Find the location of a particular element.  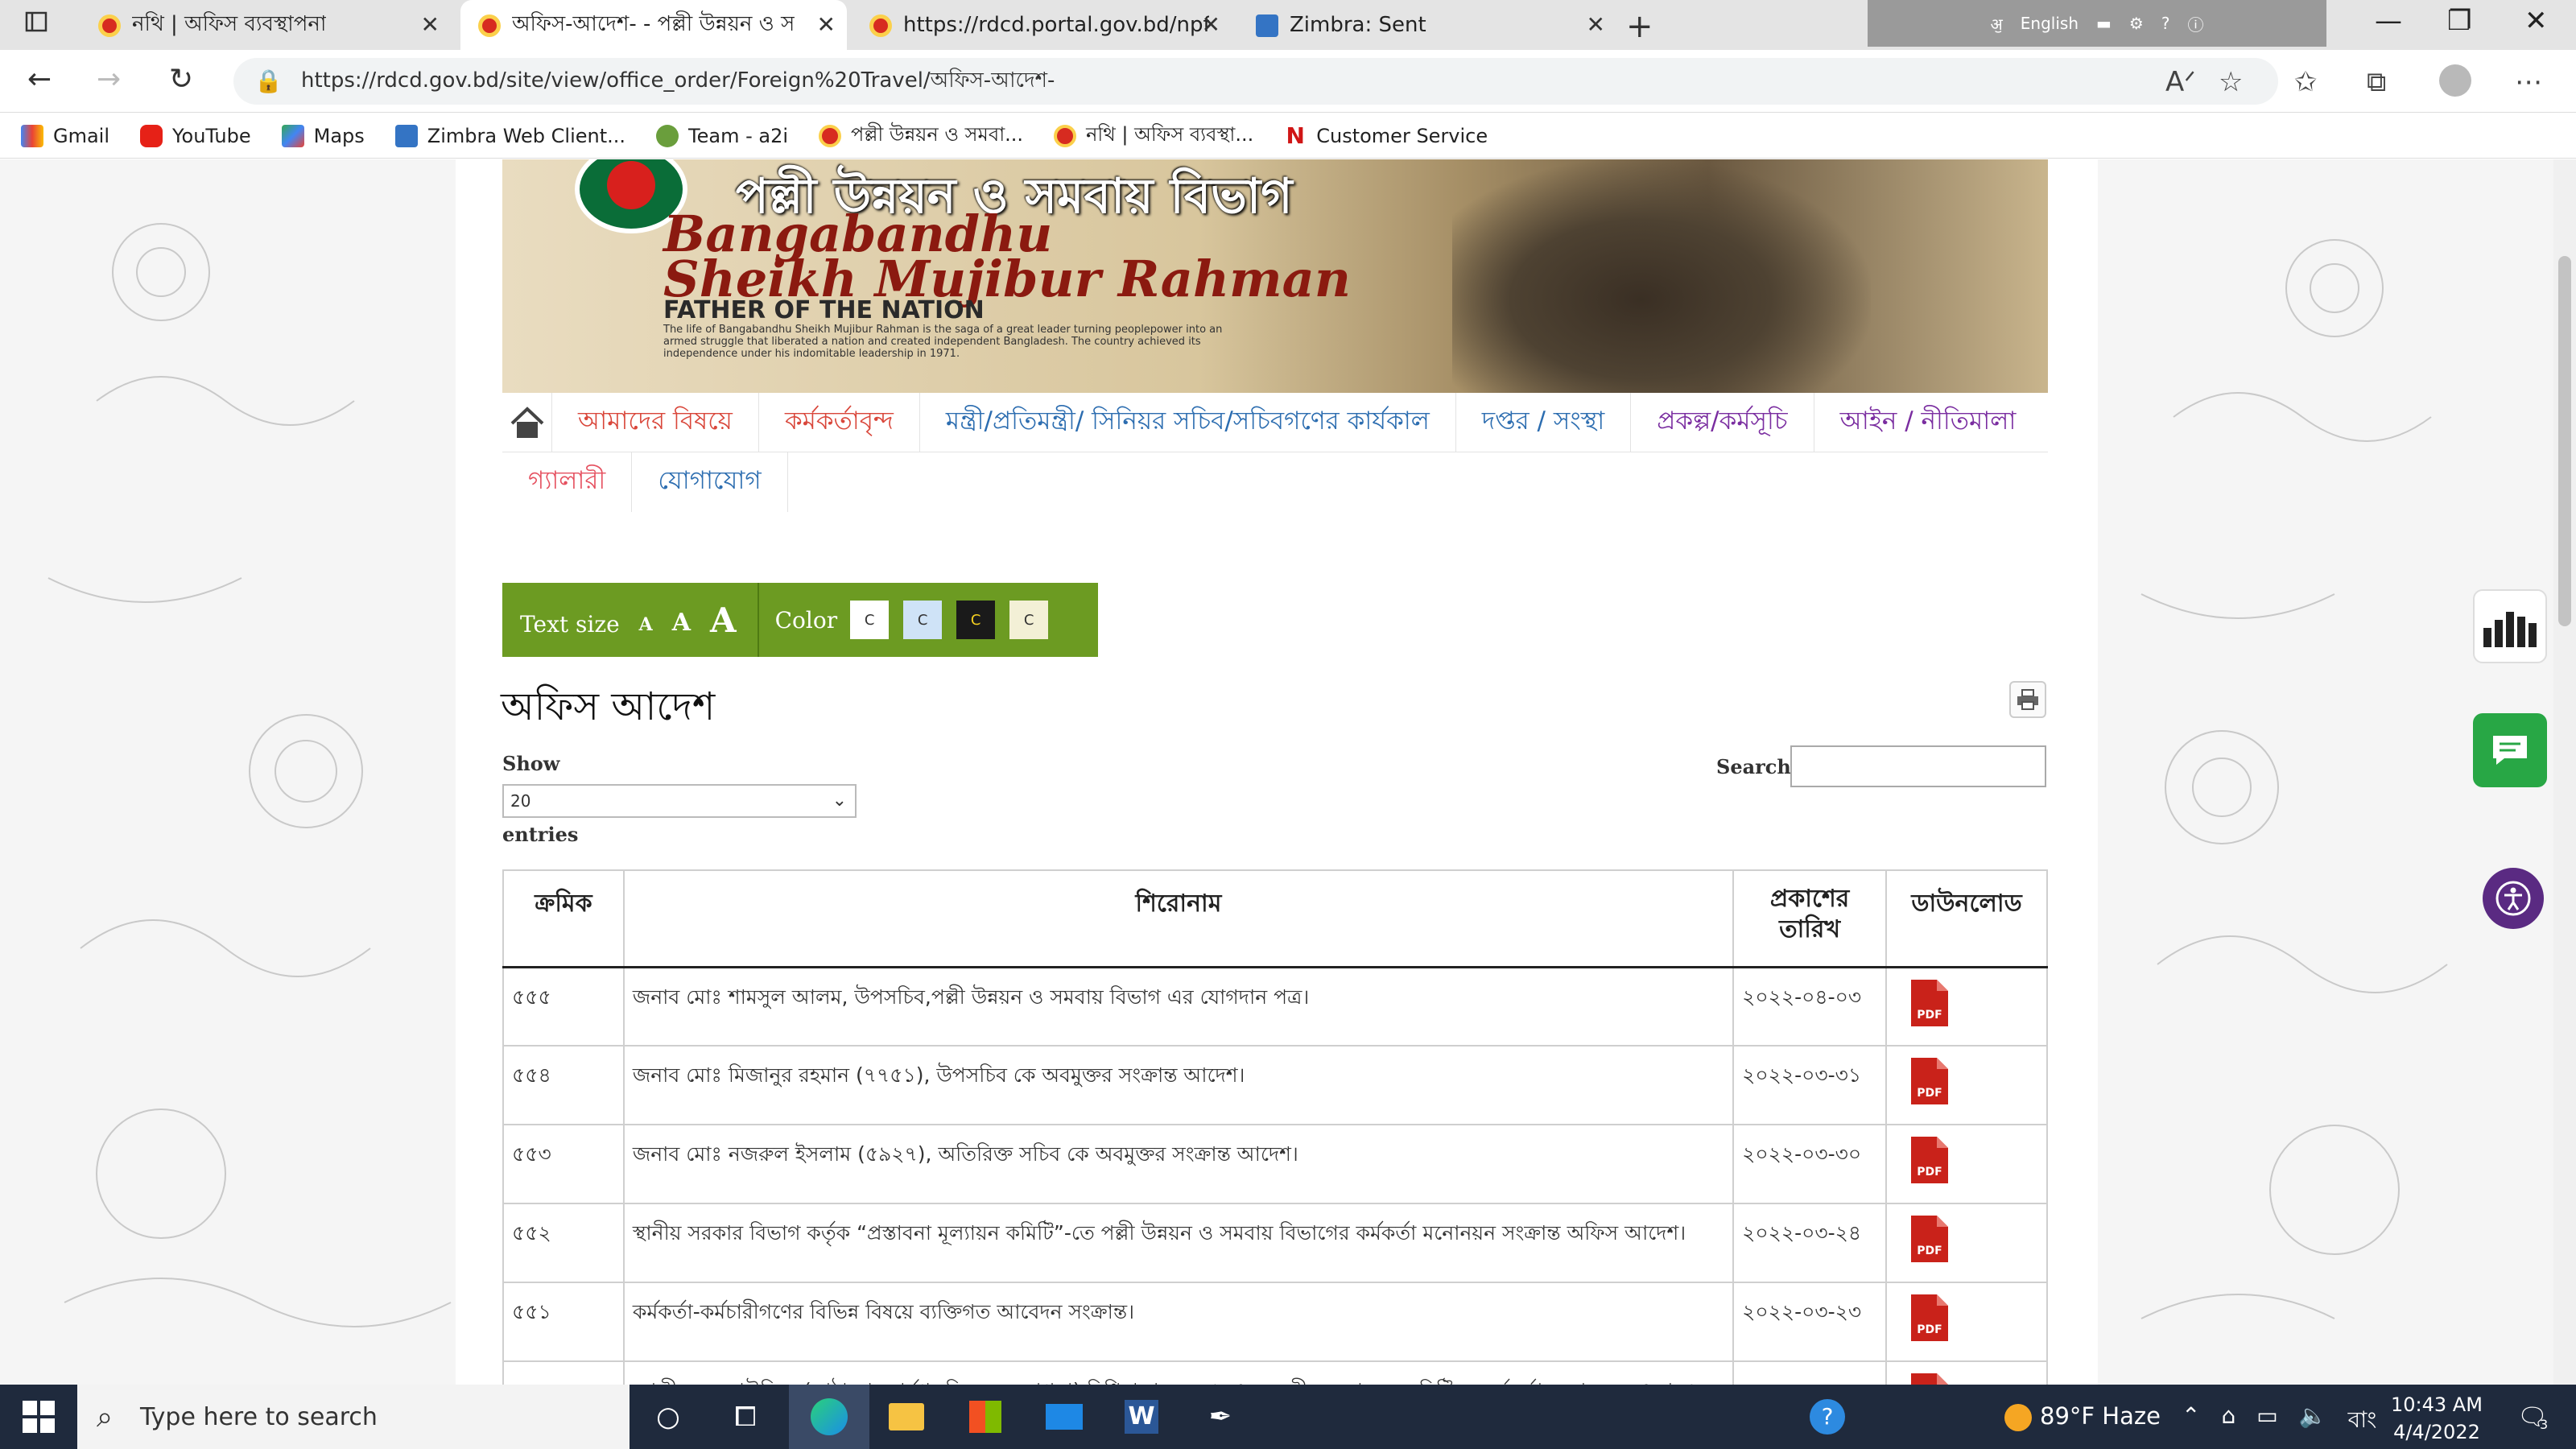

nav-gallery: গ্যালারী is located at coordinates (567, 482).